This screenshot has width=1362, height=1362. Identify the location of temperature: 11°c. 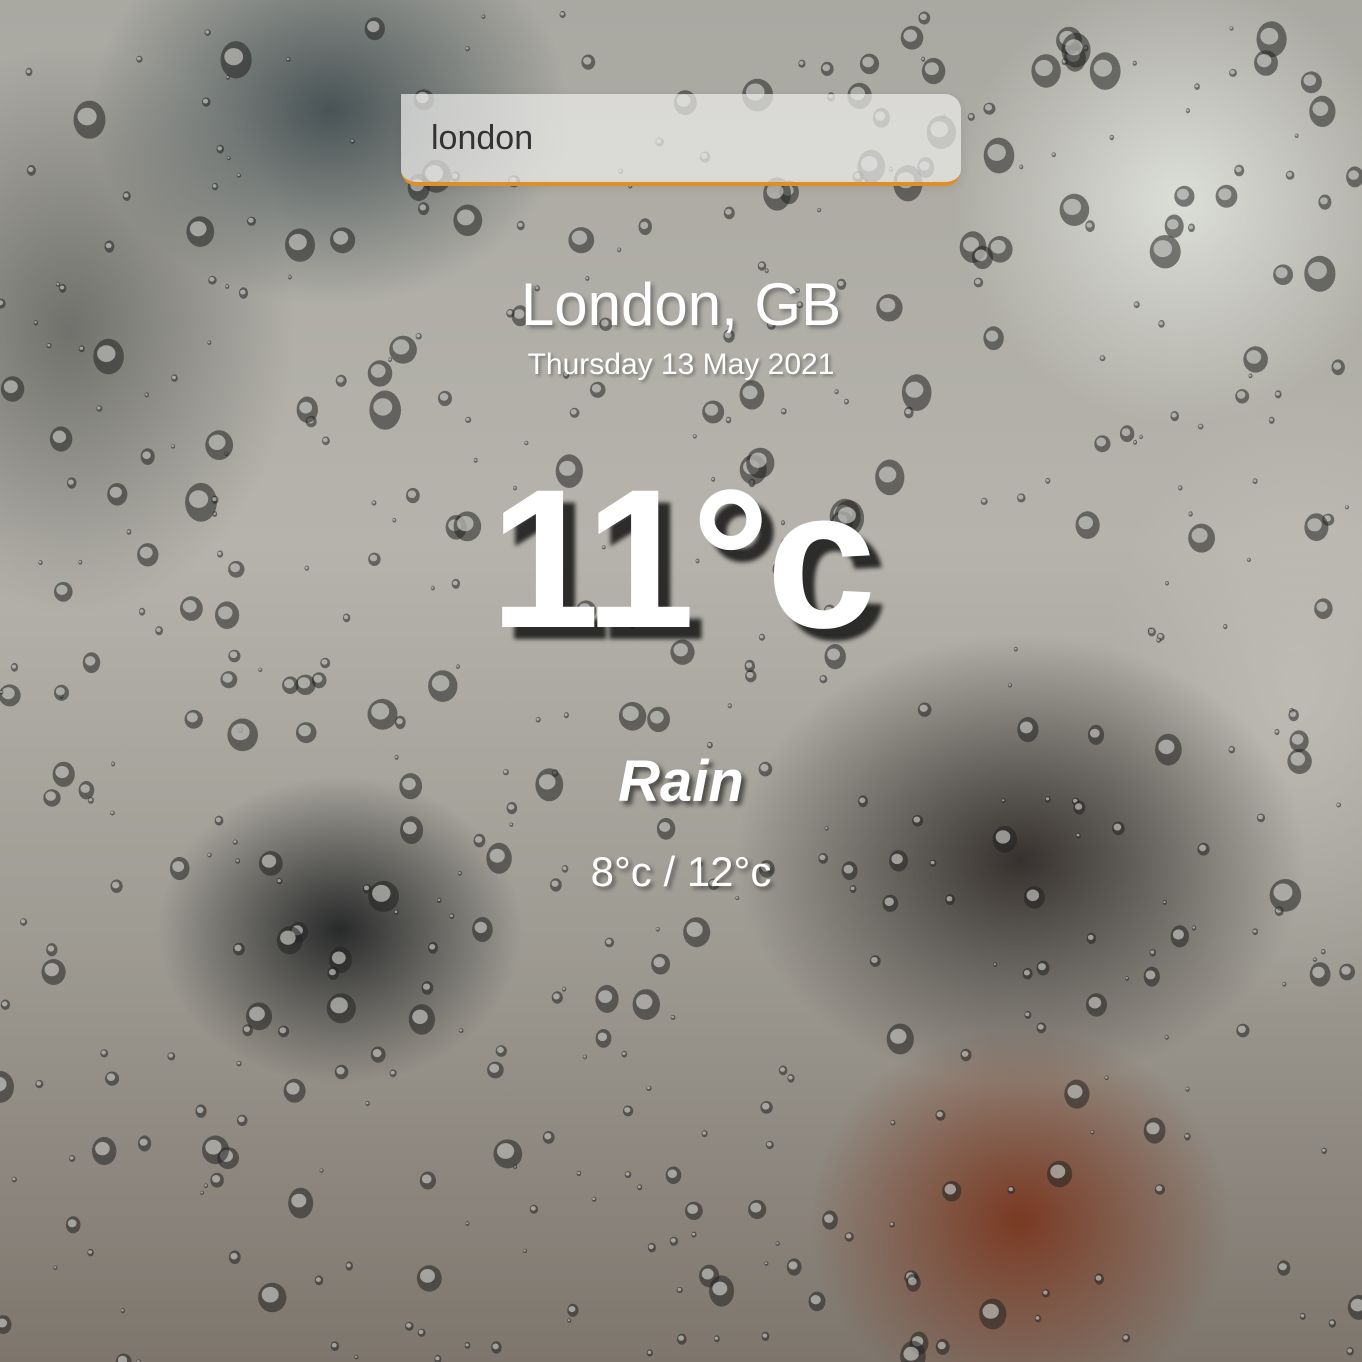
(683, 558).